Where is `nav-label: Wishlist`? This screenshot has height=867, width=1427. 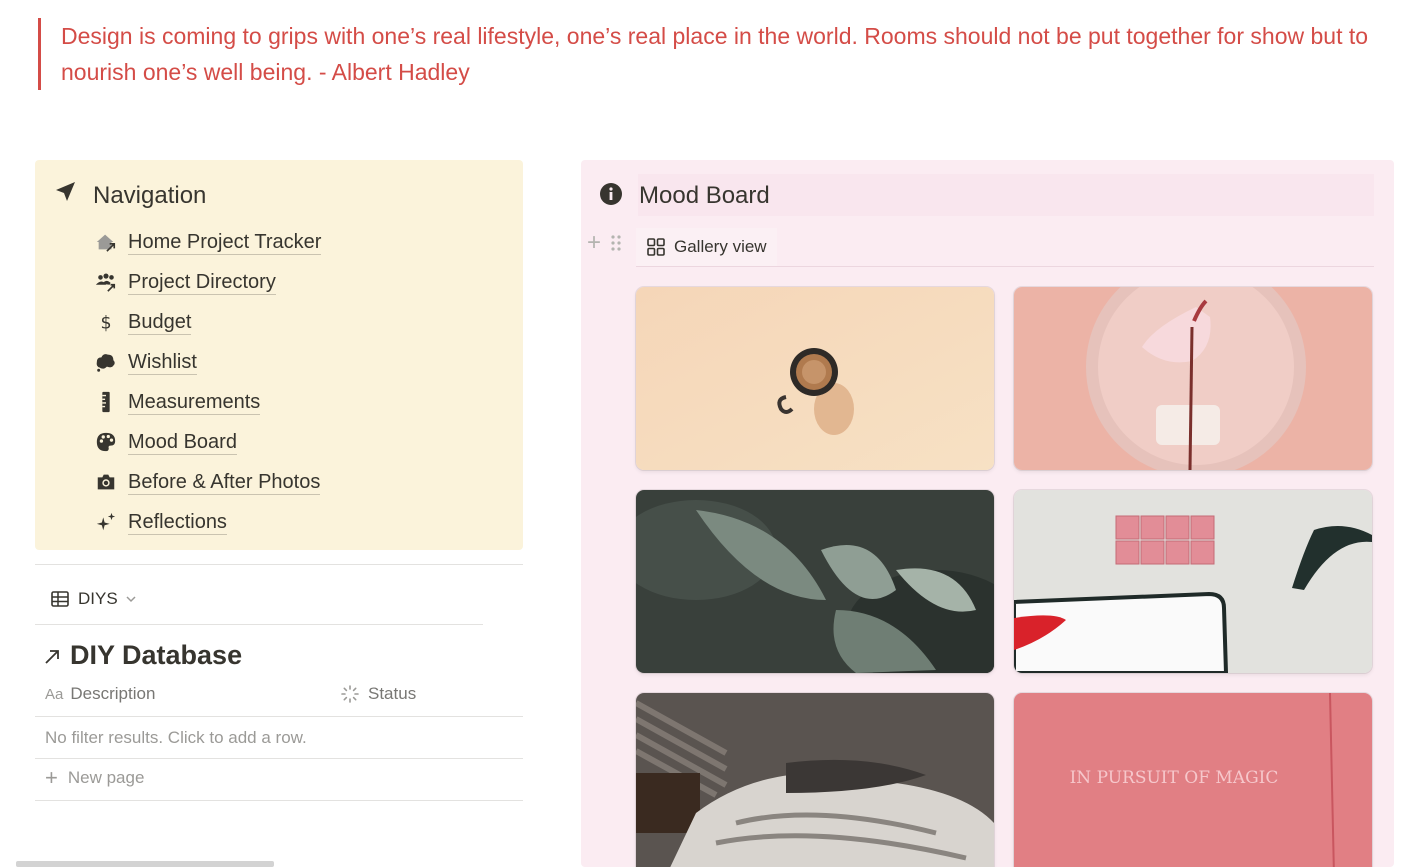 nav-label: Wishlist is located at coordinates (162, 362).